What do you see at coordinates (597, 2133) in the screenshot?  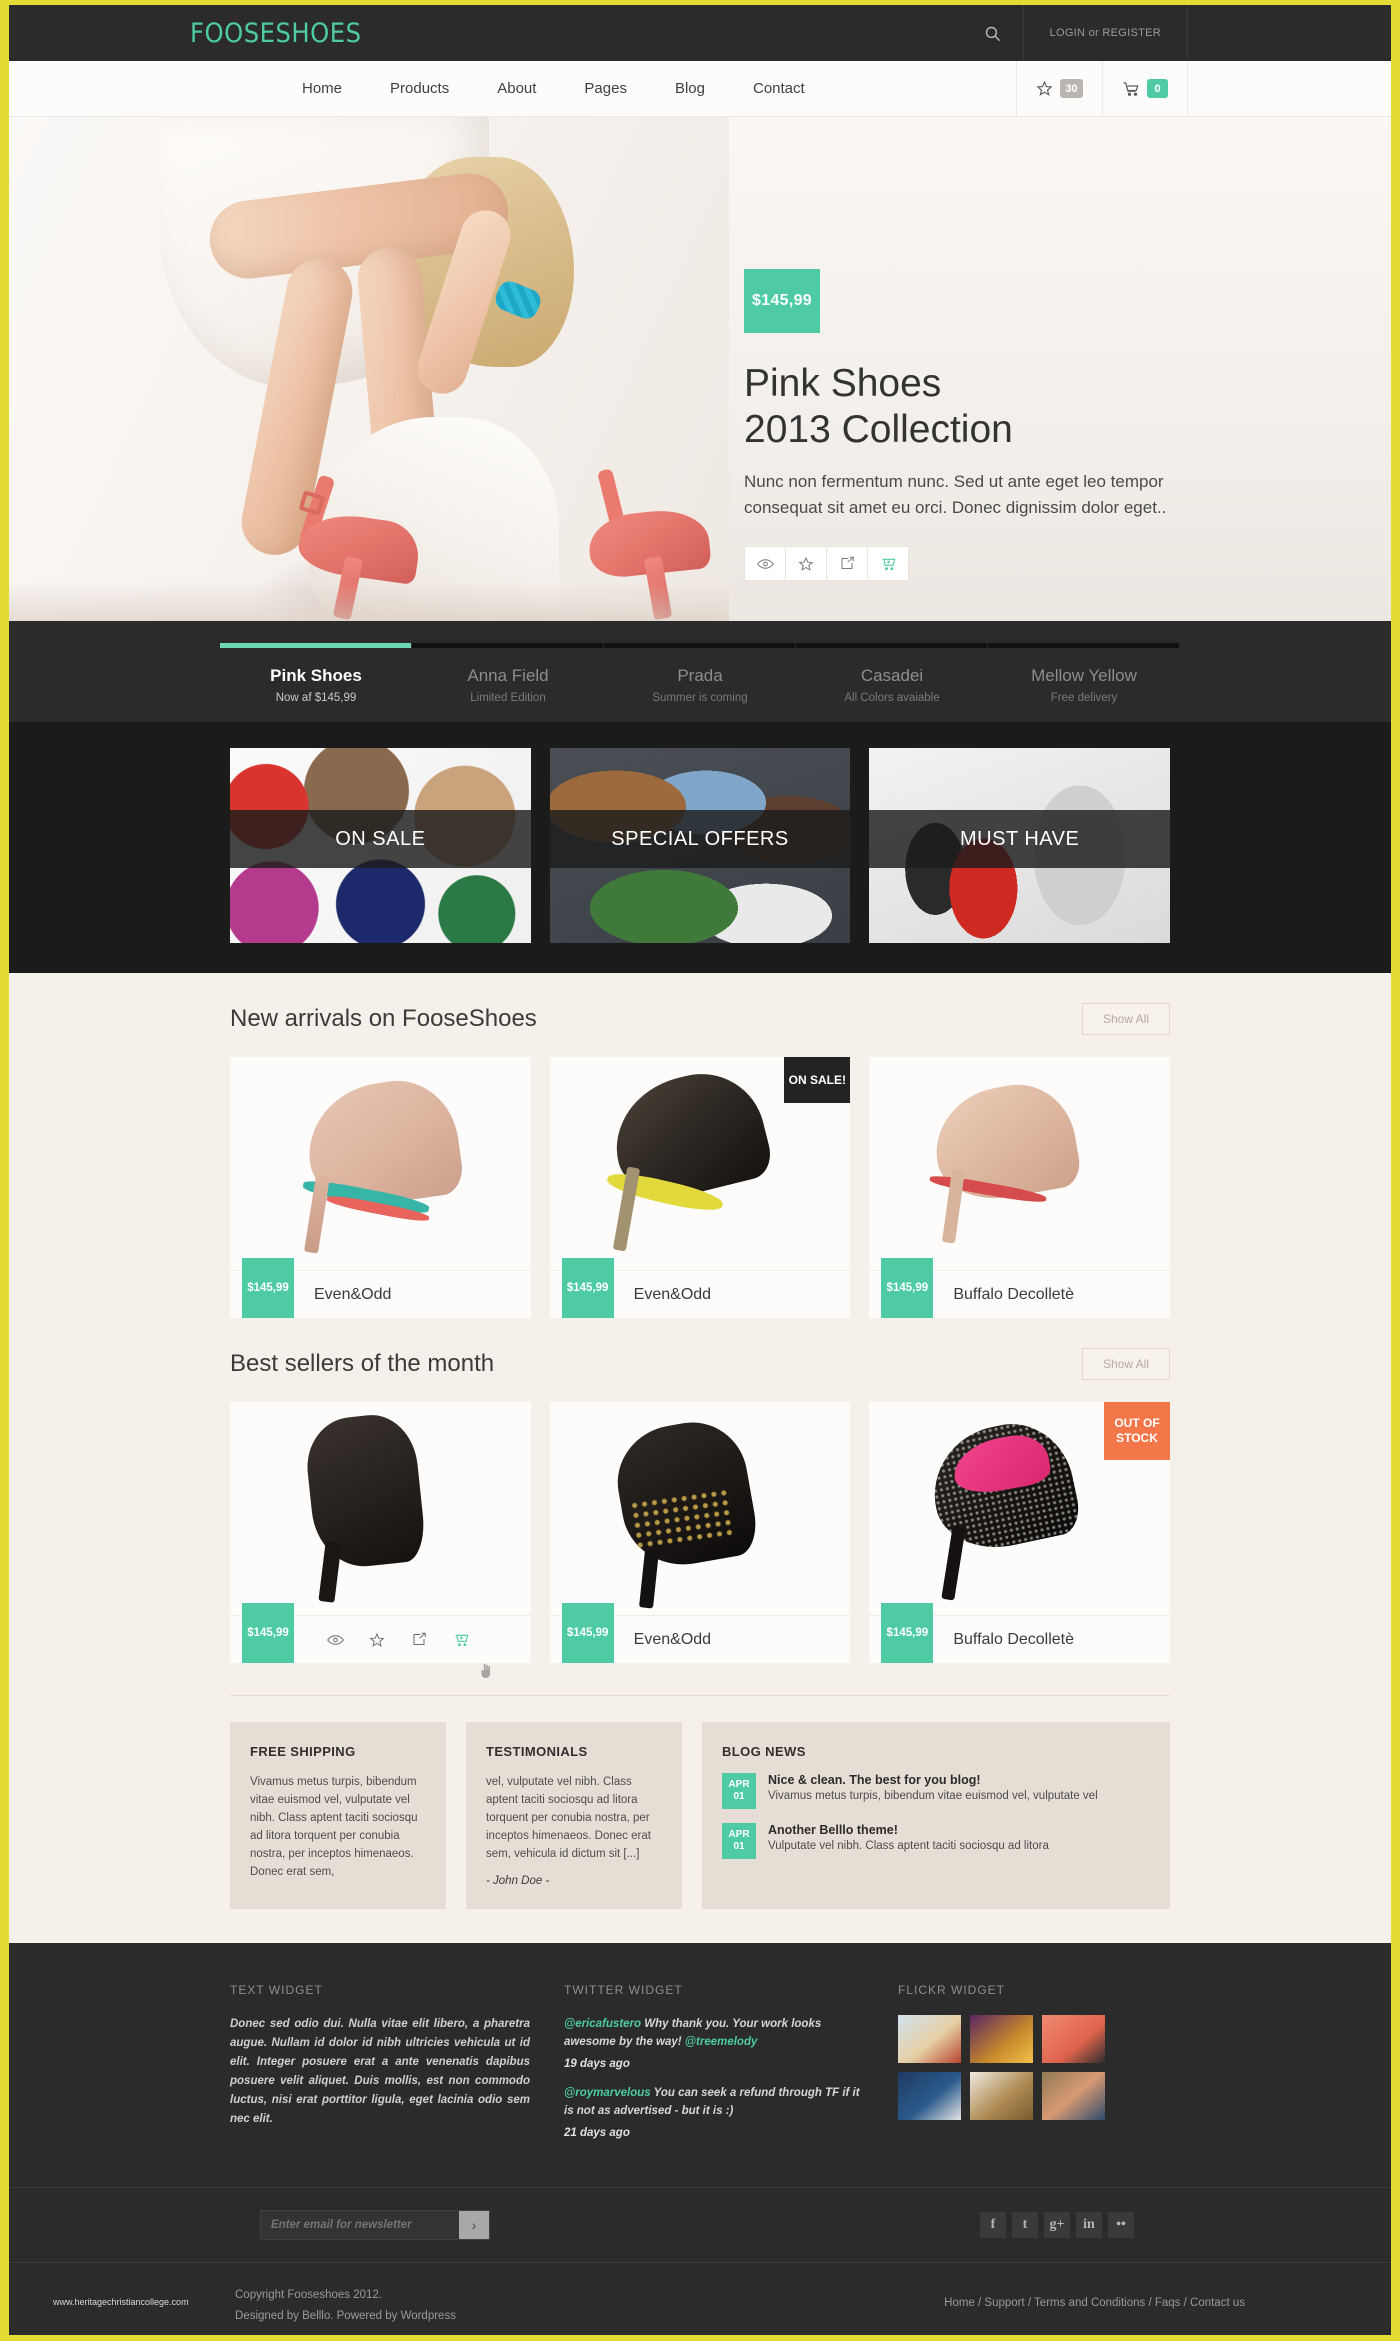 I see `tweet-time: 21 days ago` at bounding box center [597, 2133].